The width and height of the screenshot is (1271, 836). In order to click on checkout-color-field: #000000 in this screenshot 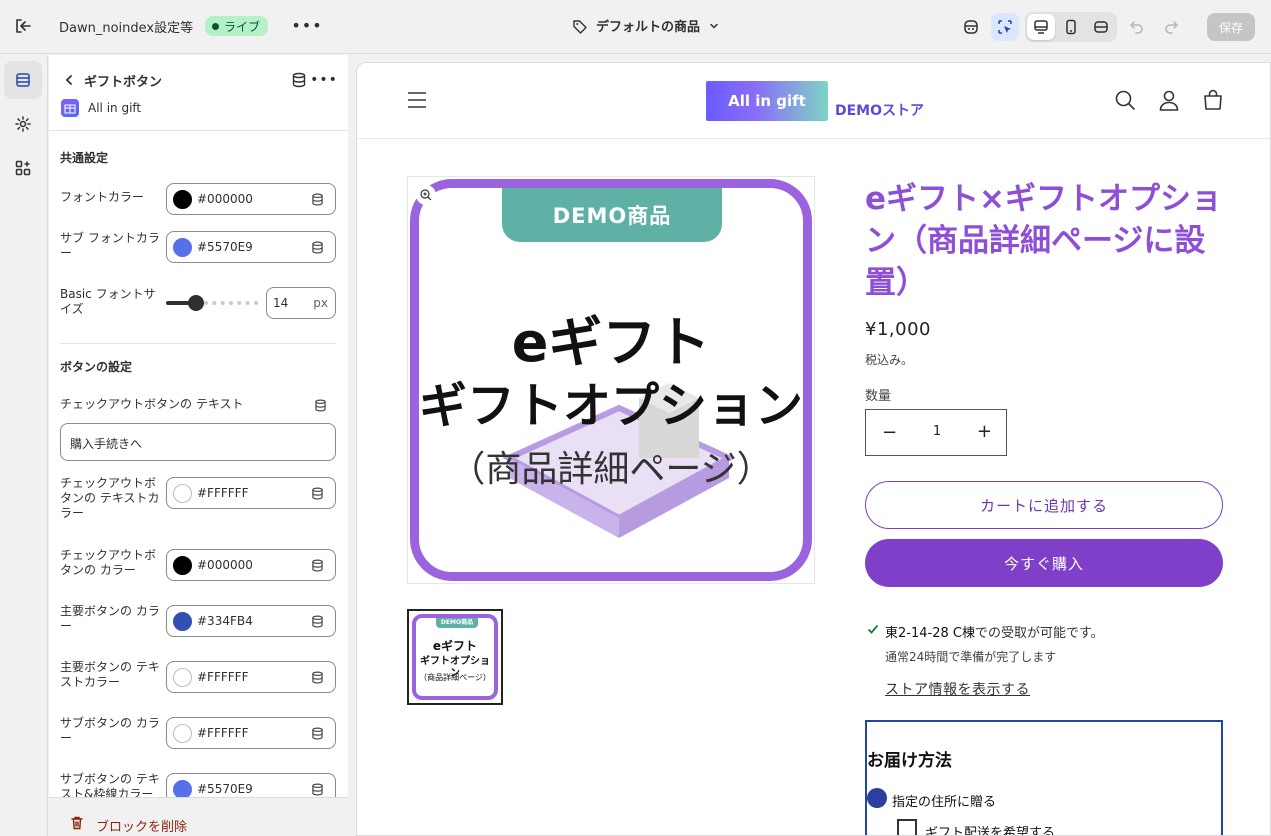, I will do `click(251, 565)`.